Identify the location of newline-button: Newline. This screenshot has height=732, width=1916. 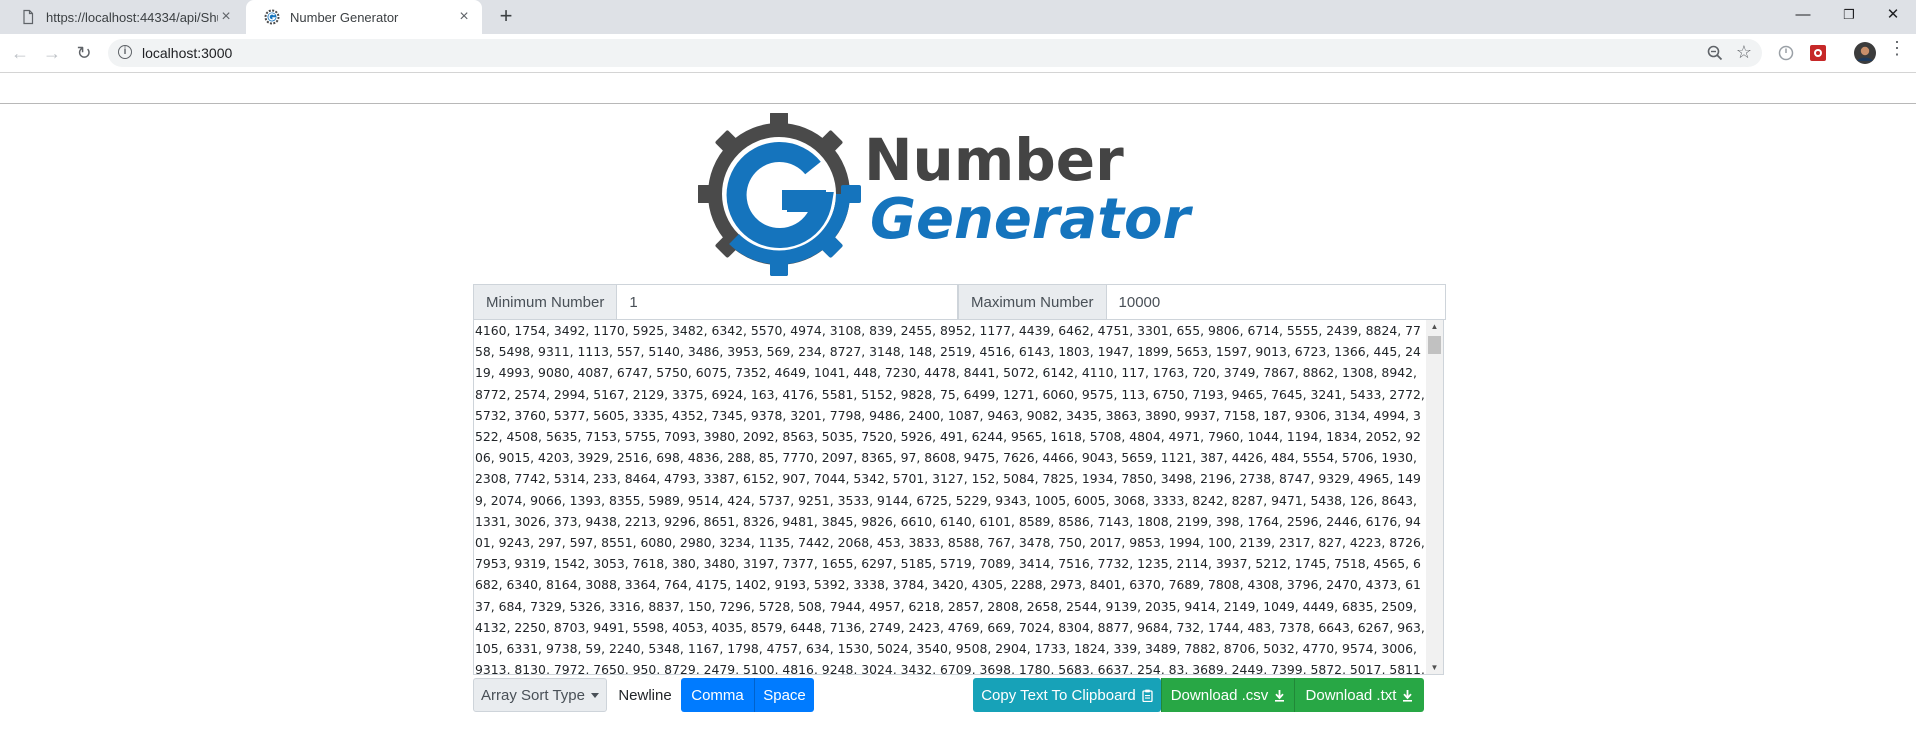
(645, 695).